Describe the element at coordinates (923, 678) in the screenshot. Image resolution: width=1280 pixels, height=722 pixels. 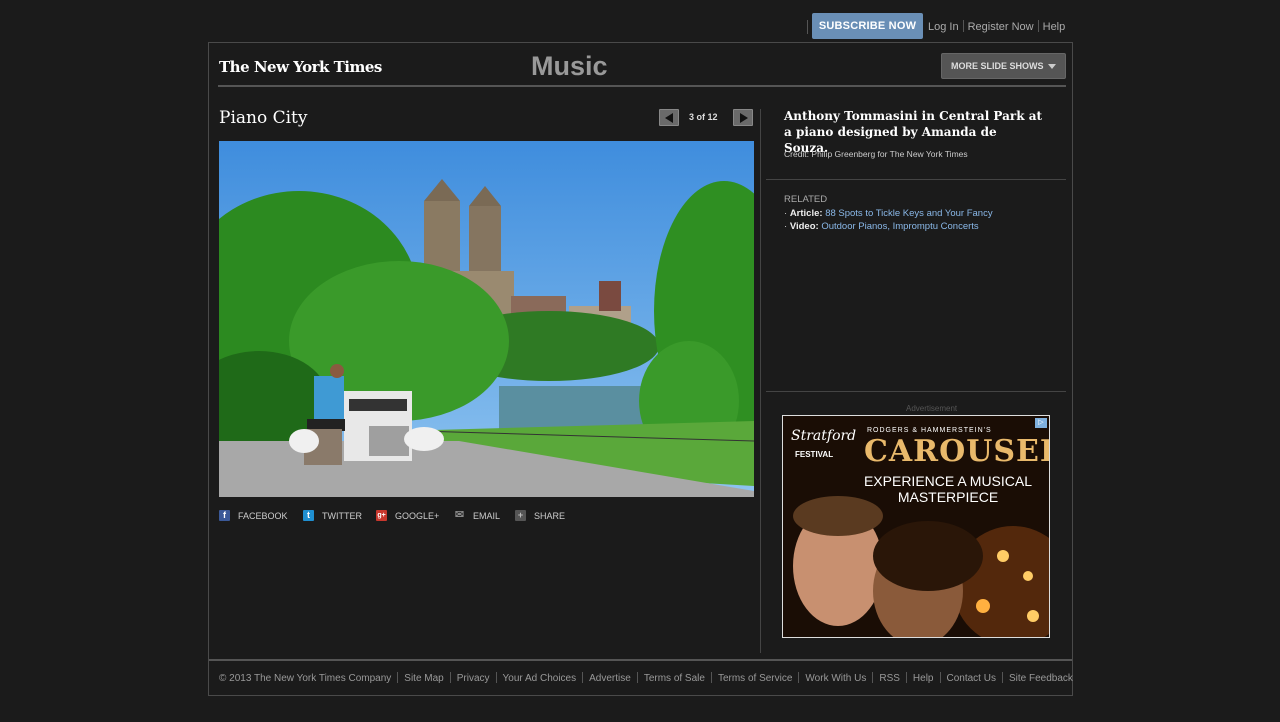
I see `footer-link: Help` at that location.